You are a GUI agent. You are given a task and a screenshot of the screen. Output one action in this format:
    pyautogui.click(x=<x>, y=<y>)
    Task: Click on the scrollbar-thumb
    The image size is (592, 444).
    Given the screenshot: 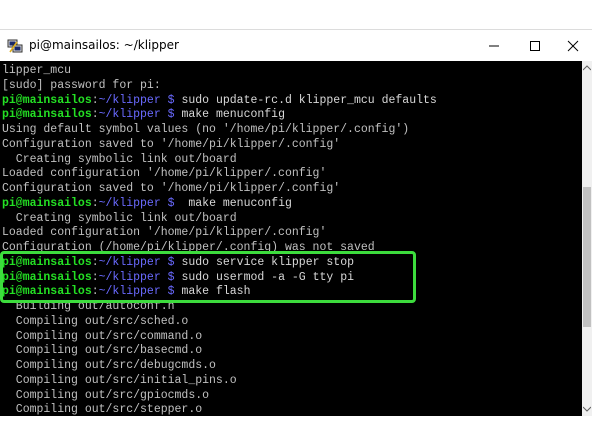 What is the action you would take?
    pyautogui.click(x=587, y=257)
    